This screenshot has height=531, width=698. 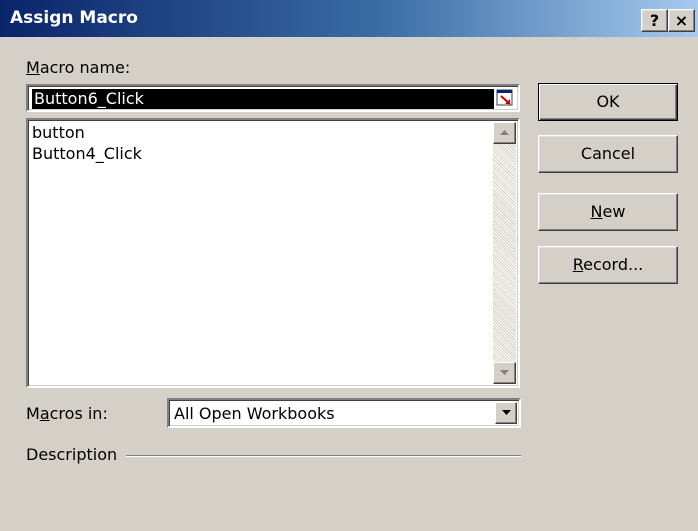 I want to click on macro-name-value: Button6_Click, so click(x=263, y=99).